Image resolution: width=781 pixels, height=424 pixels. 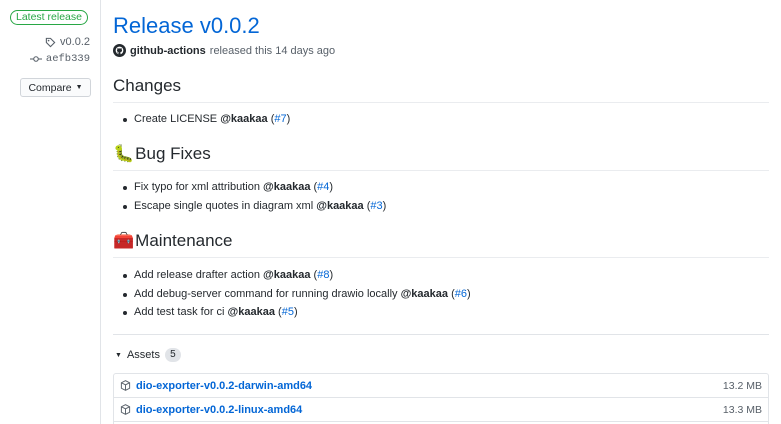 What do you see at coordinates (184, 240) in the screenshot?
I see `maintenance-title: Maintenance` at bounding box center [184, 240].